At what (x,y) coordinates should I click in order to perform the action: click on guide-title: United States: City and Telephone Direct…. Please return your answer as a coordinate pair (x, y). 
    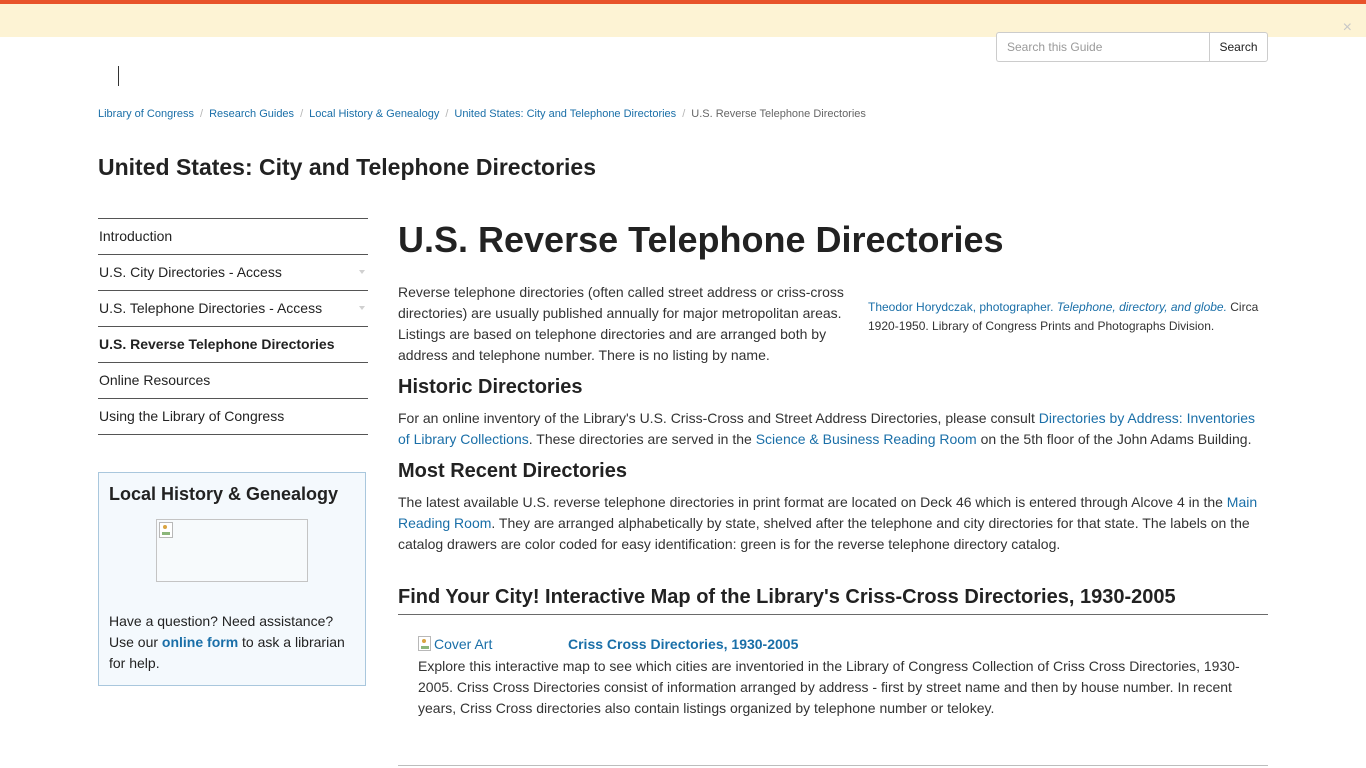
    Looking at the image, I should click on (347, 167).